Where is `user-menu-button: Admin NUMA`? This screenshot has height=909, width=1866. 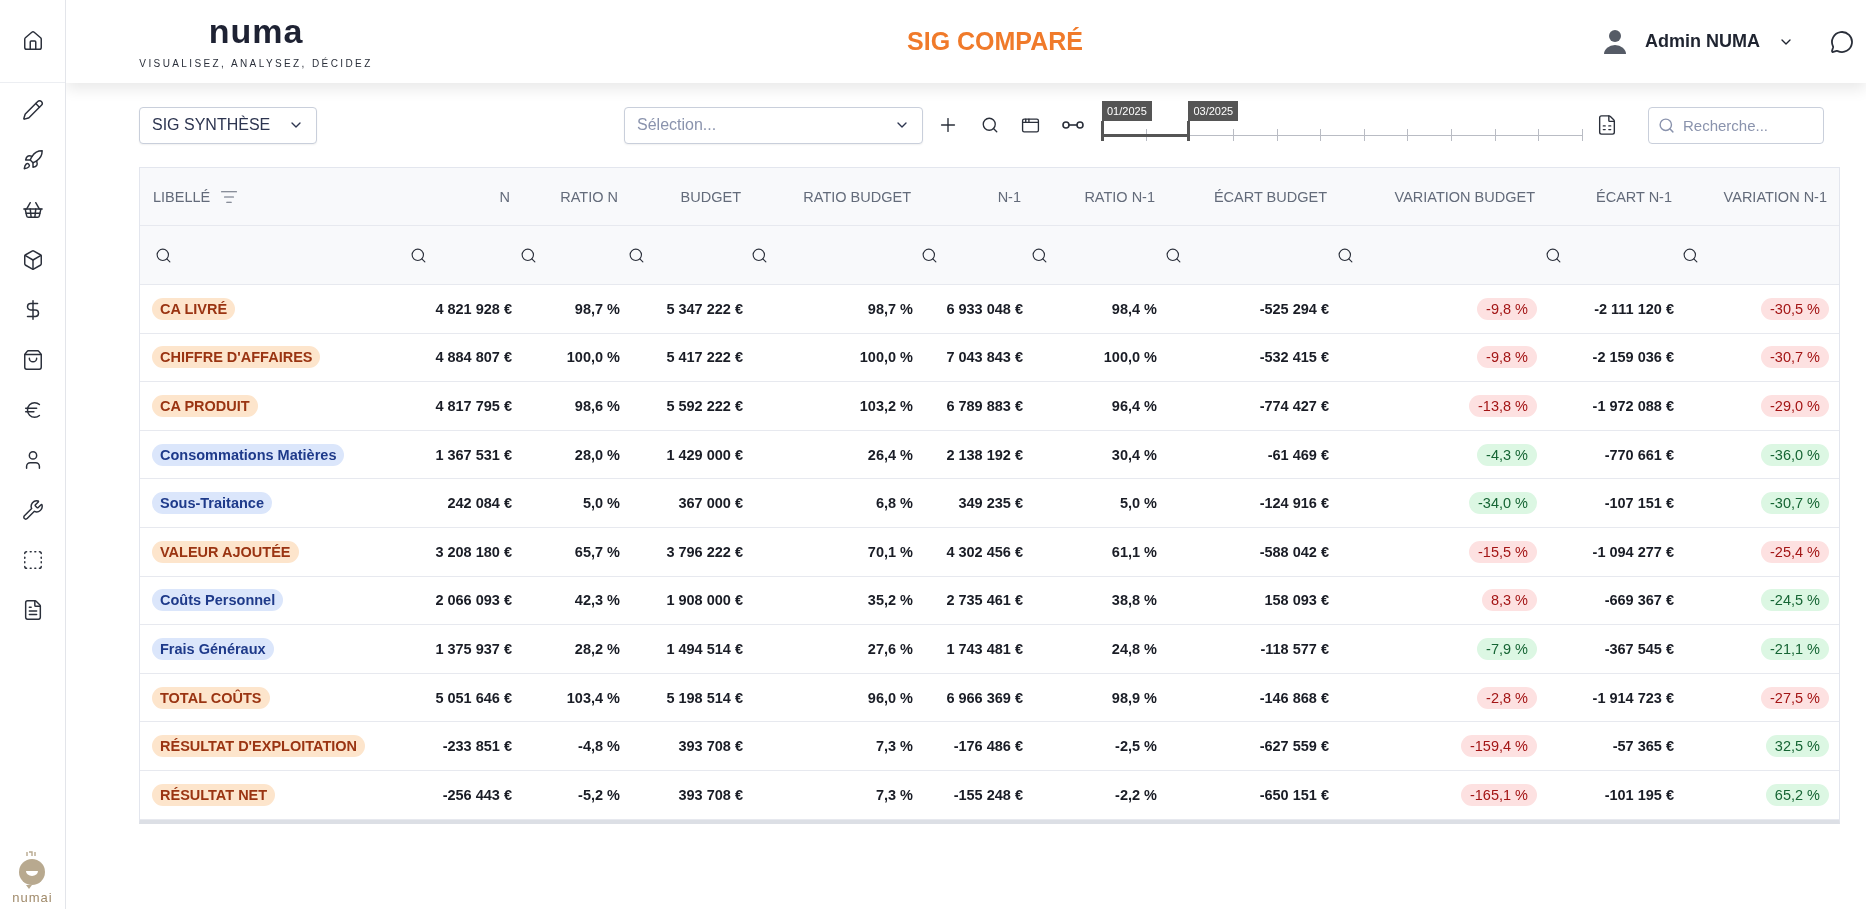 user-menu-button: Admin NUMA is located at coordinates (1698, 41).